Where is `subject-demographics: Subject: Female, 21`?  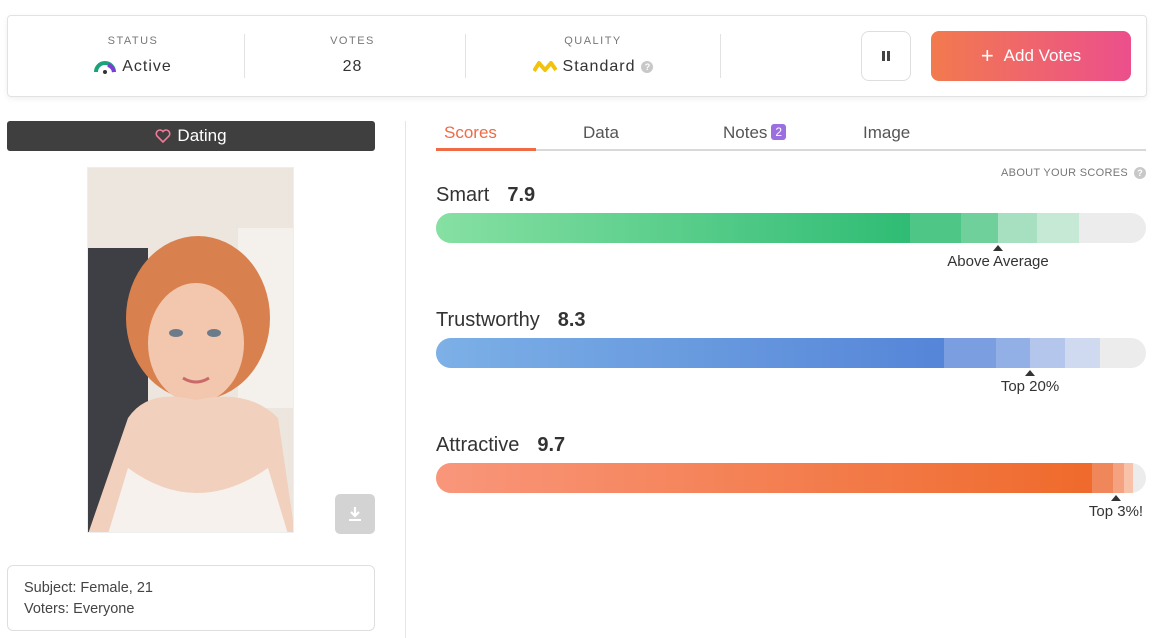
subject-demographics: Subject: Female, 21 is located at coordinates (88, 588).